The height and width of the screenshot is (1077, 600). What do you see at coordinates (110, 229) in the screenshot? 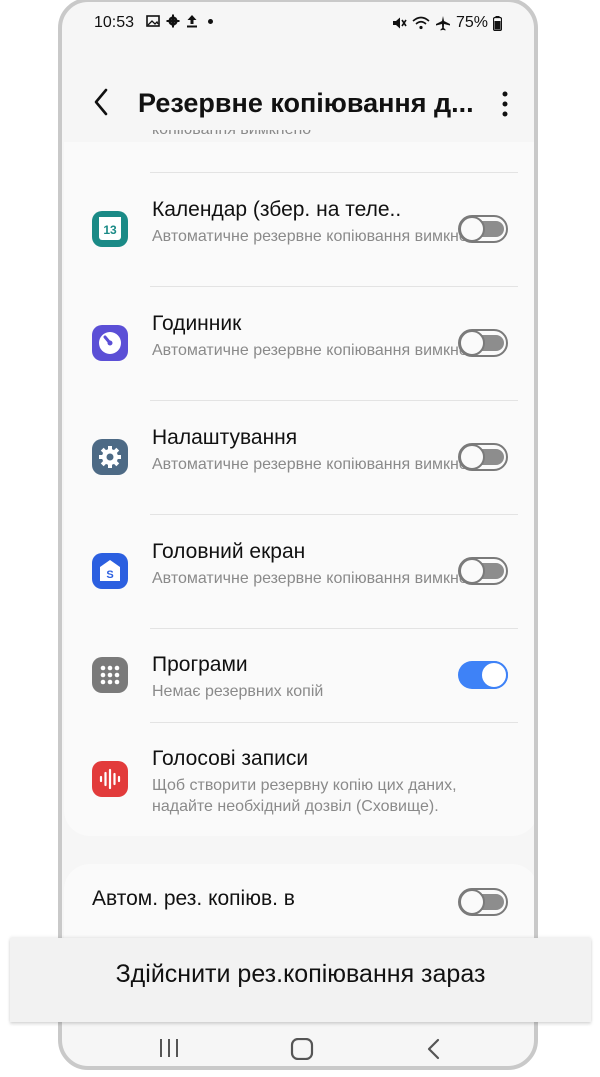
I see `calendar-icon: 13` at bounding box center [110, 229].